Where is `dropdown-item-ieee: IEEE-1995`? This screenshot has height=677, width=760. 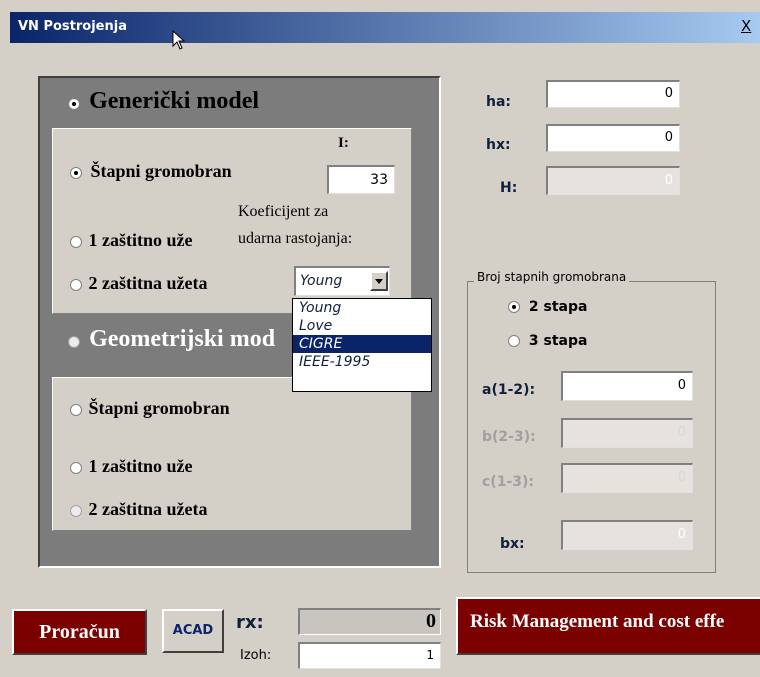 dropdown-item-ieee: IEEE-1995 is located at coordinates (362, 362).